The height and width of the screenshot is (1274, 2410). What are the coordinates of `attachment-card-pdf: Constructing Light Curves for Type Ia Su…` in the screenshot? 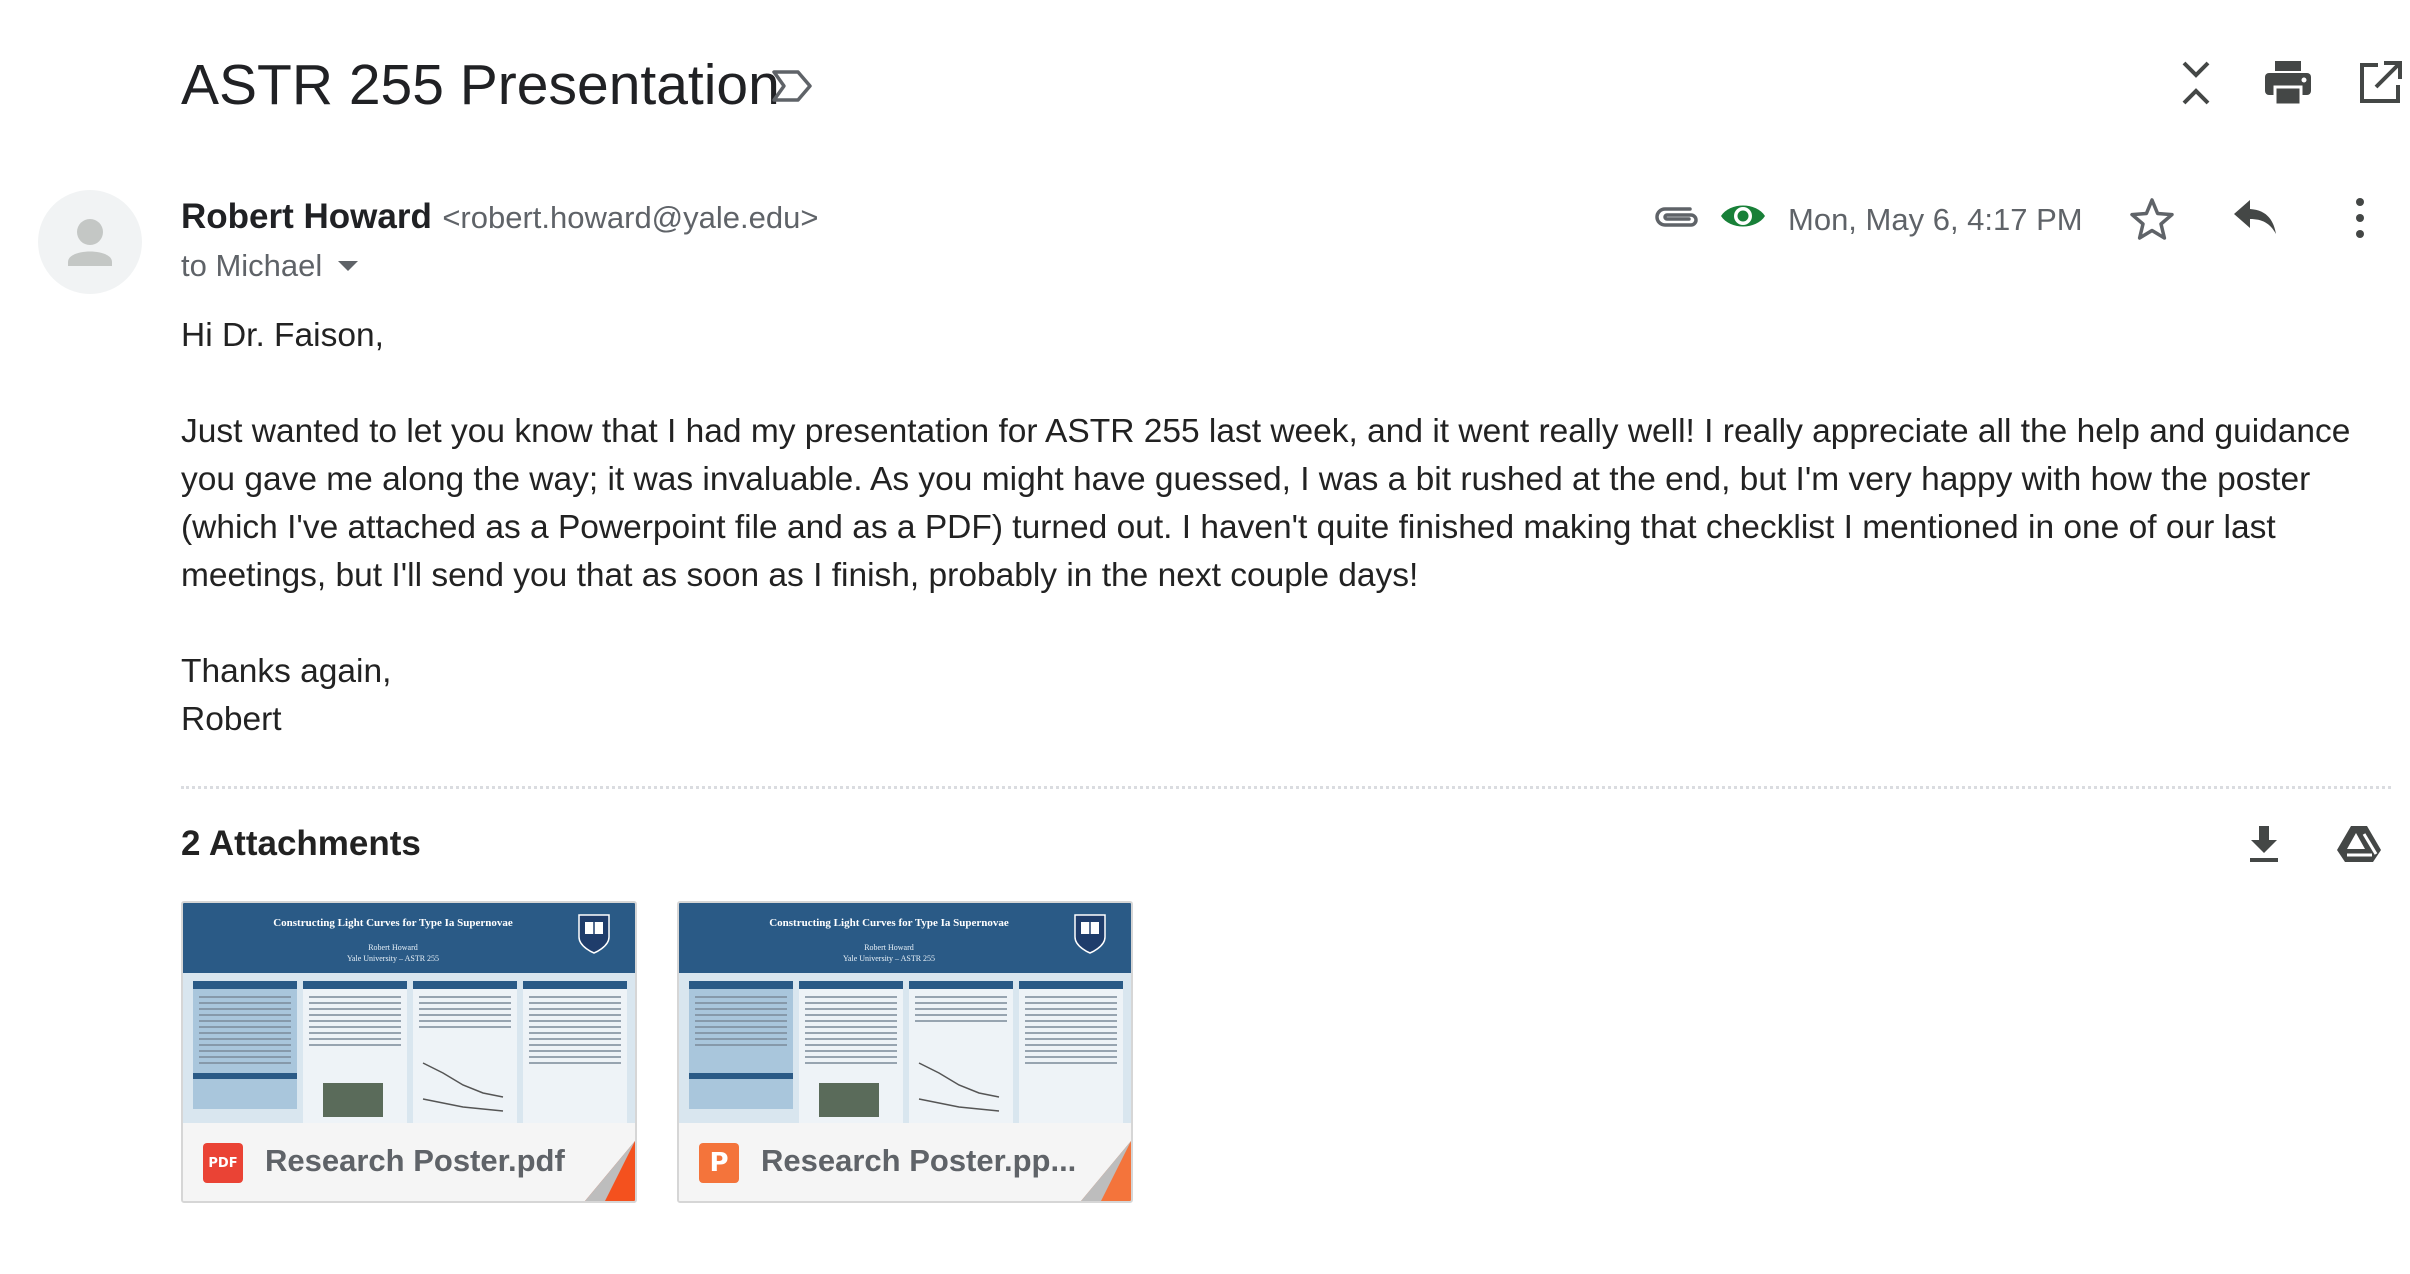 It's located at (409, 1052).